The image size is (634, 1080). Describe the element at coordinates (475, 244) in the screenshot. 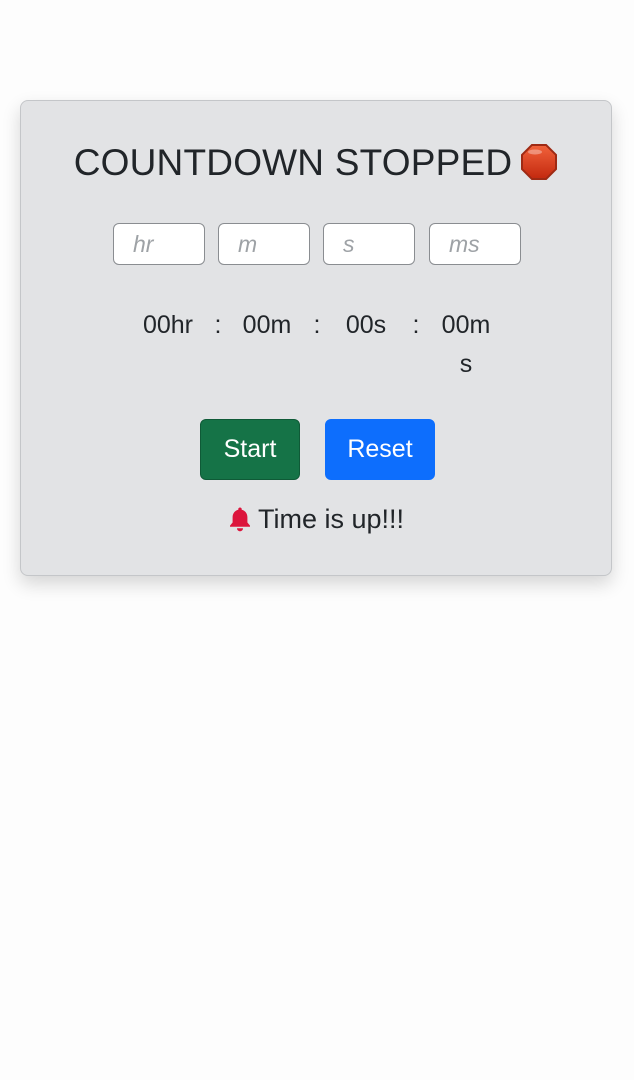

I see `milliseconds-input` at that location.